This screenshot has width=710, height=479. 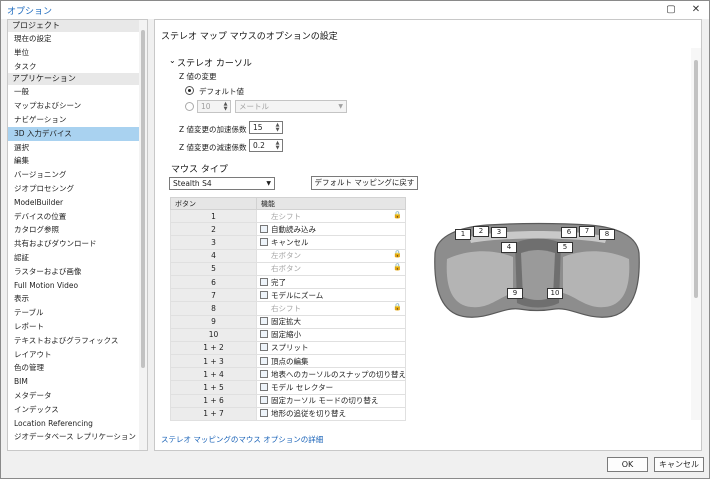 I want to click on sidebar-item: 3D 入力デバイス, so click(x=77, y=133).